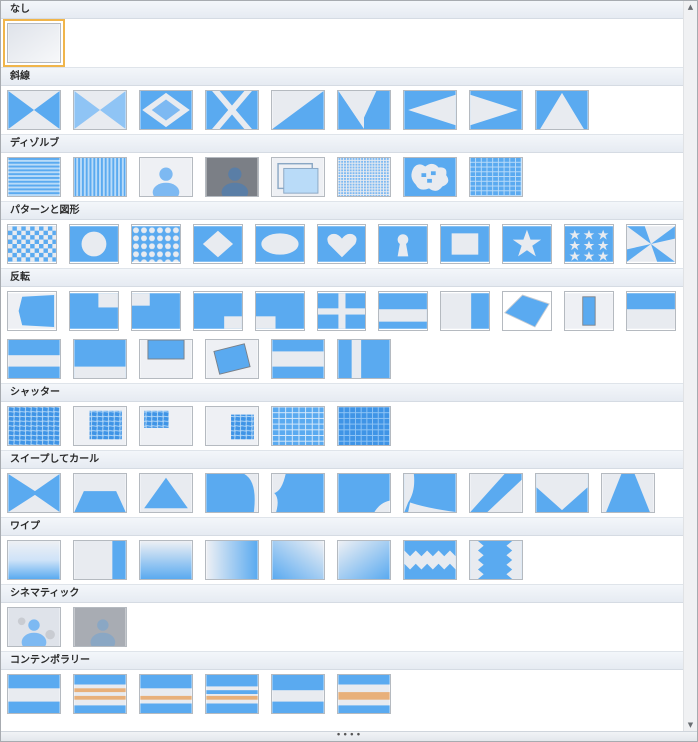  What do you see at coordinates (589, 244) in the screenshot?
I see `transition-pattern-stars` at bounding box center [589, 244].